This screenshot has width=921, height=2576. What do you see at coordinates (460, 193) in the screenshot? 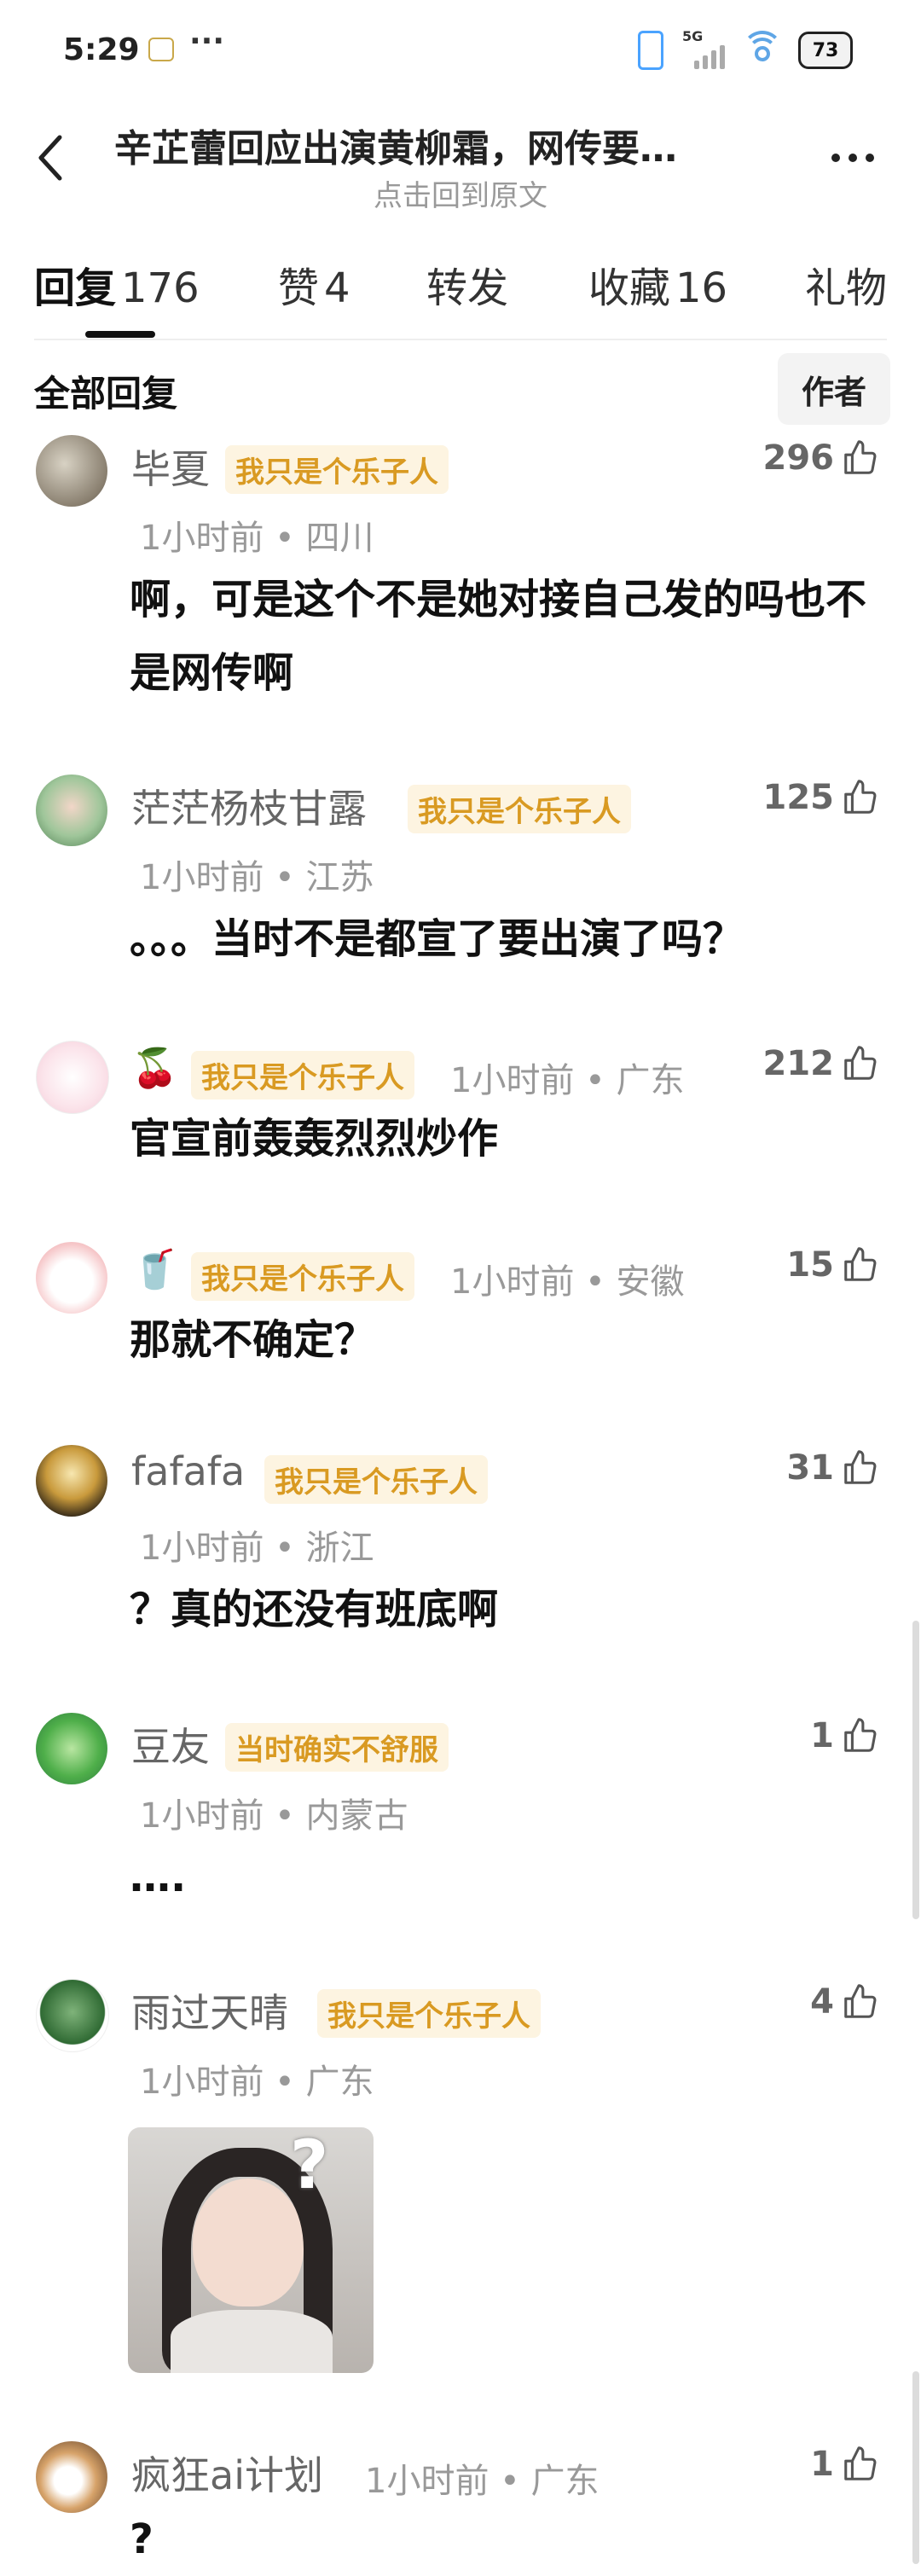
I see `back-to-original-link: 点击回到原文` at bounding box center [460, 193].